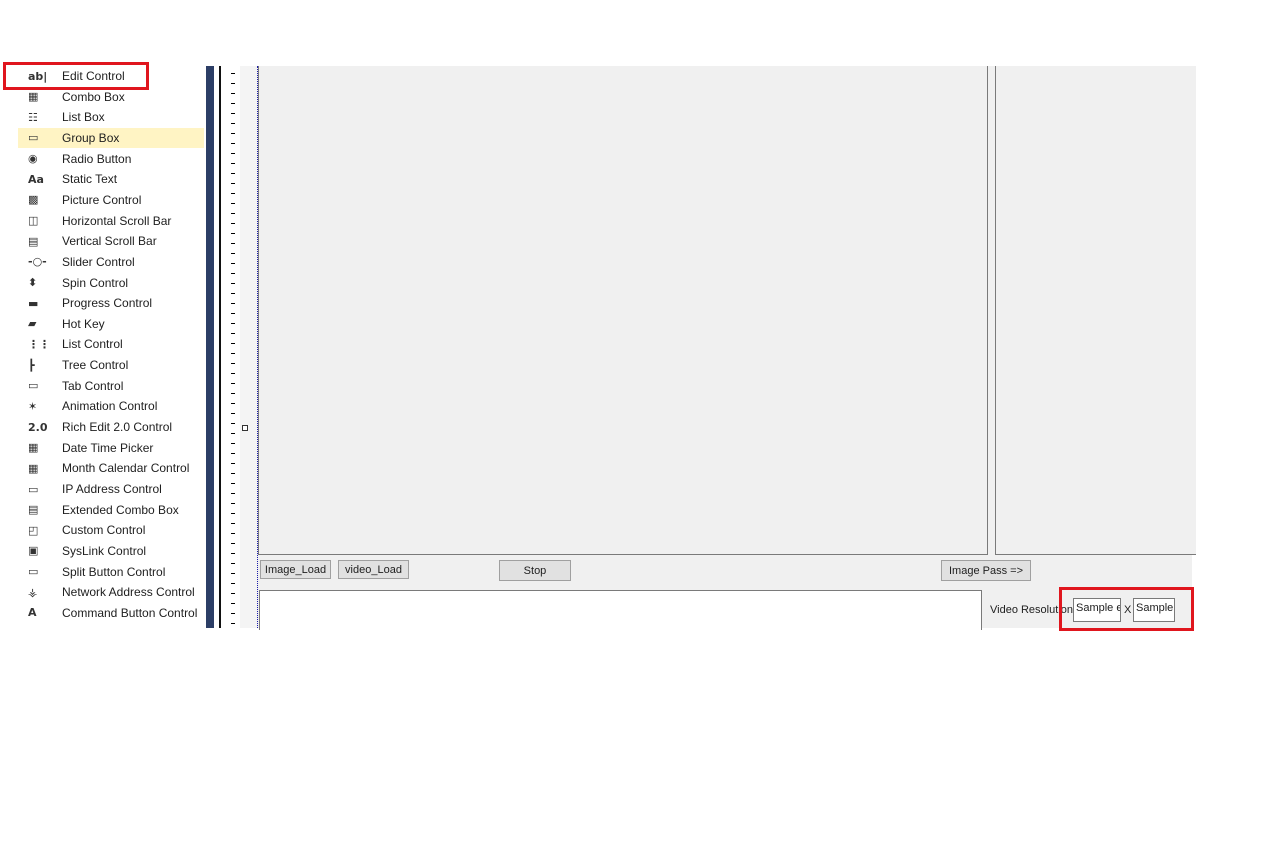 This screenshot has height=864, width=1280. What do you see at coordinates (245, 428) in the screenshot?
I see `resize-handle` at bounding box center [245, 428].